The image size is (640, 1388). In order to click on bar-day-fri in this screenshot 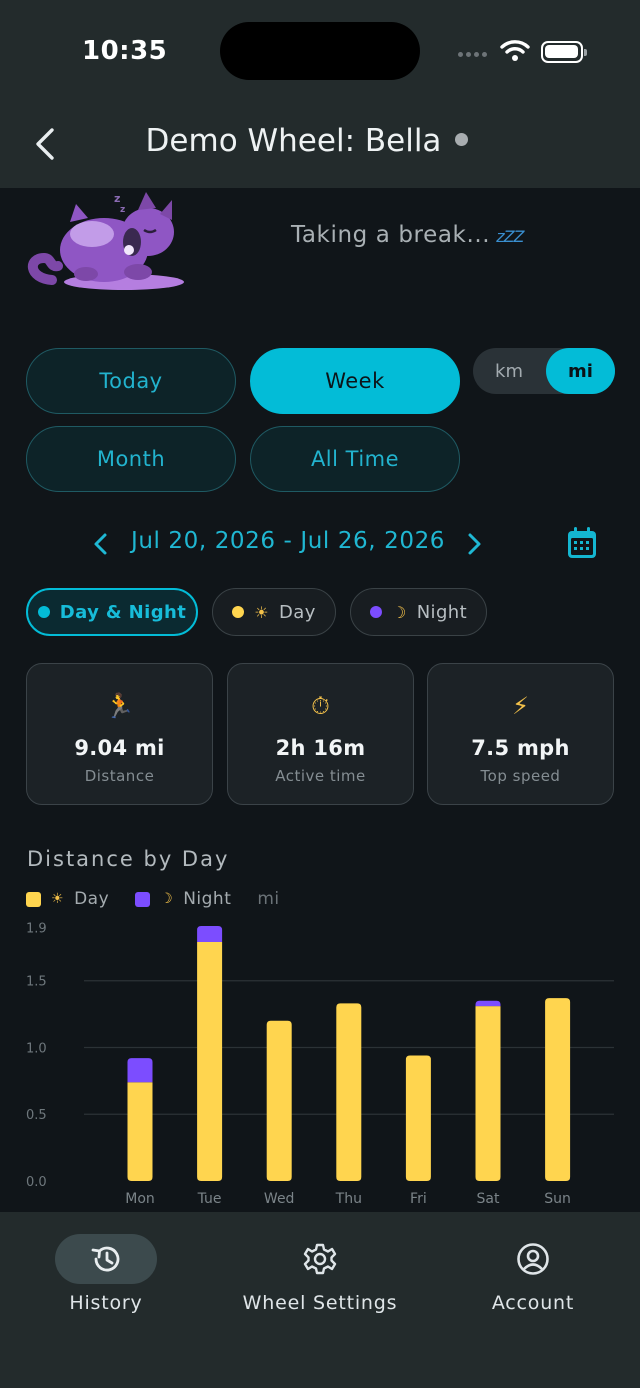, I will do `click(418, 1118)`.